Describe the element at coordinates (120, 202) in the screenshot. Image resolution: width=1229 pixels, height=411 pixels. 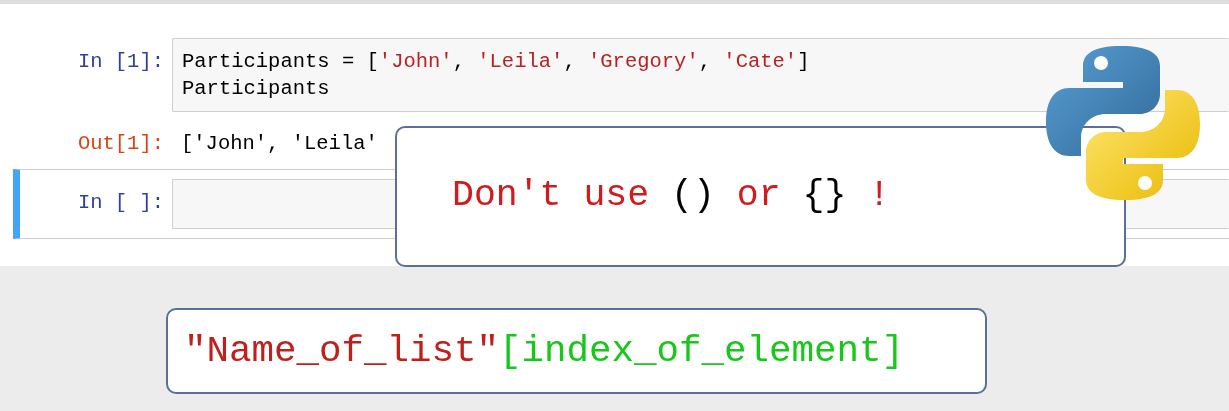
I see `cell-prompt: In [ ]:` at that location.